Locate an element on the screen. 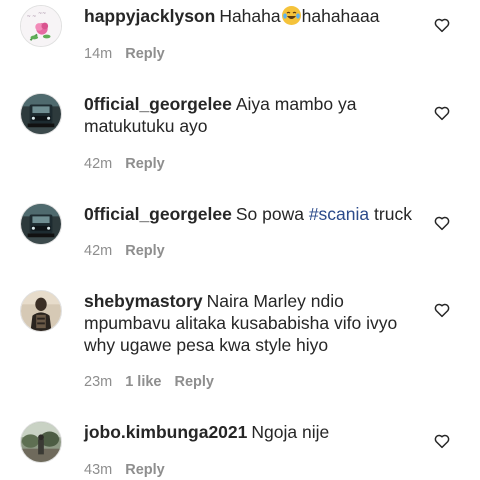  comment-meta: 23m 1 like Reply is located at coordinates (155, 382).